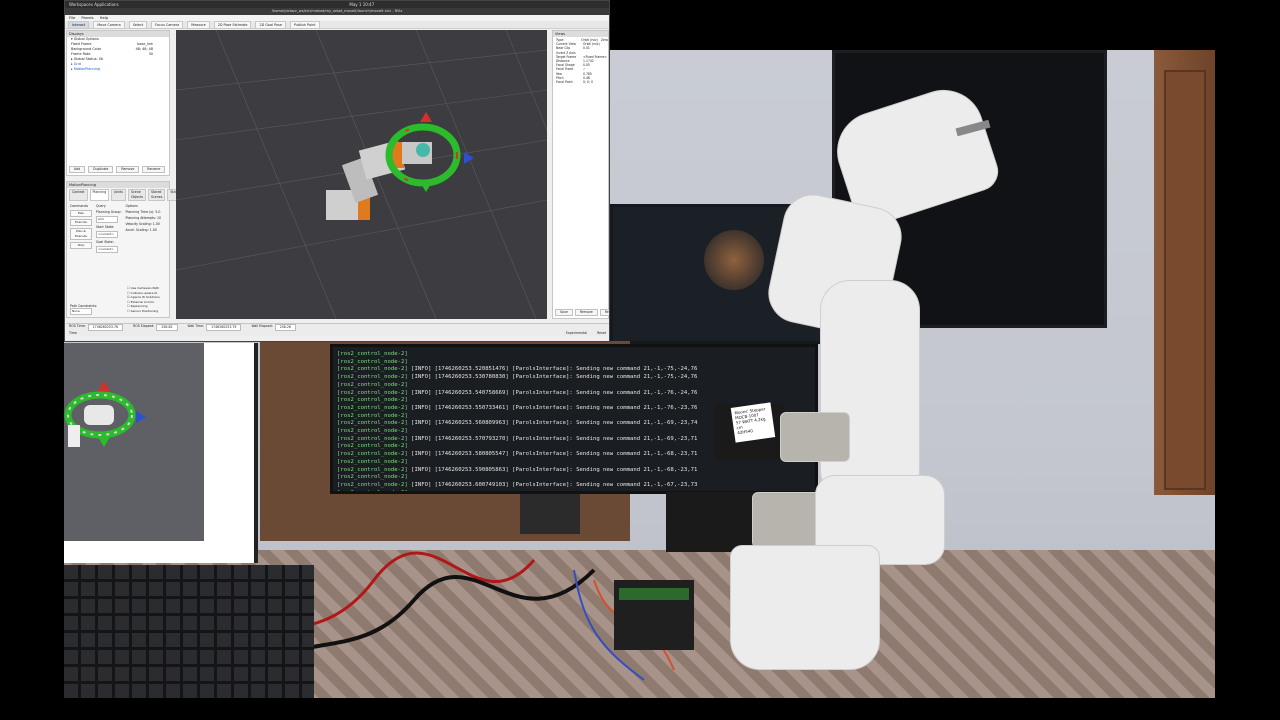  Describe the element at coordinates (189, 631) in the screenshot. I see `laptop-keyboard` at that location.